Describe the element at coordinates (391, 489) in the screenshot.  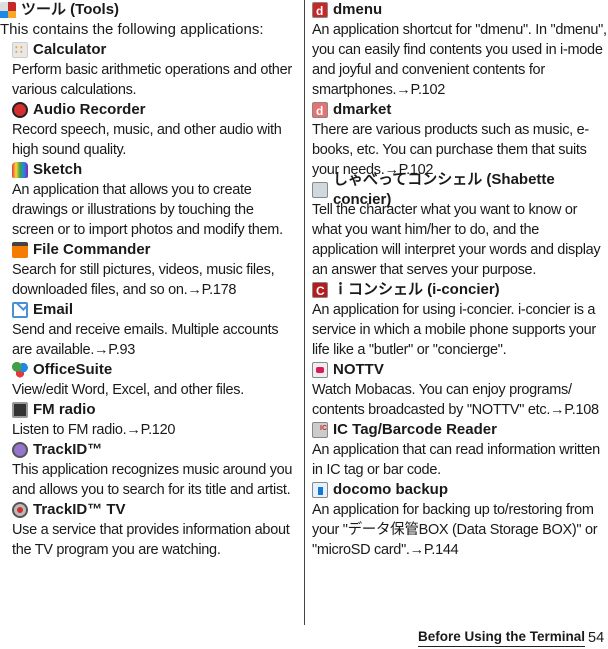
I see `app-name: docomo backup` at that location.